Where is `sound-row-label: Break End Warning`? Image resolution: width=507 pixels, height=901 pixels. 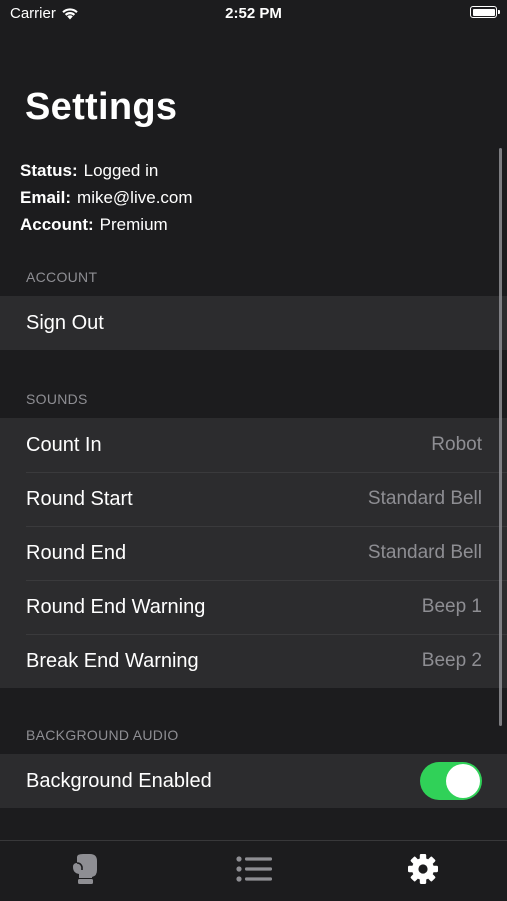 sound-row-label: Break End Warning is located at coordinates (112, 660).